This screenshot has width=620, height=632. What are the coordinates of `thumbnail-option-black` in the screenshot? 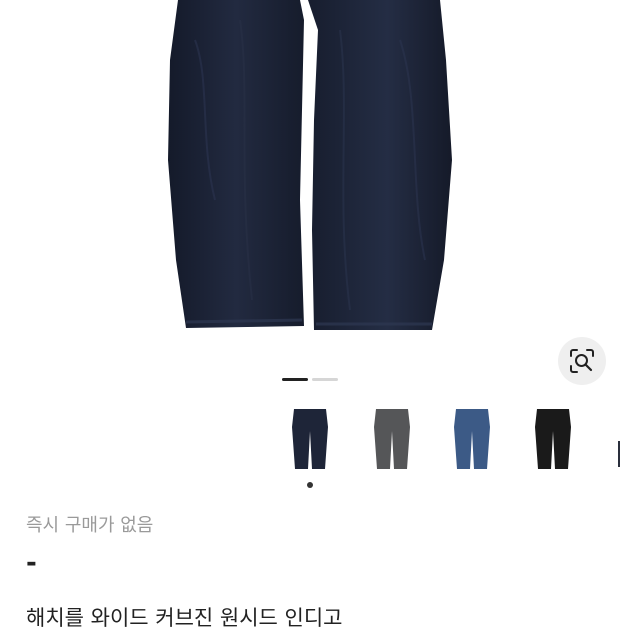 It's located at (553, 440).